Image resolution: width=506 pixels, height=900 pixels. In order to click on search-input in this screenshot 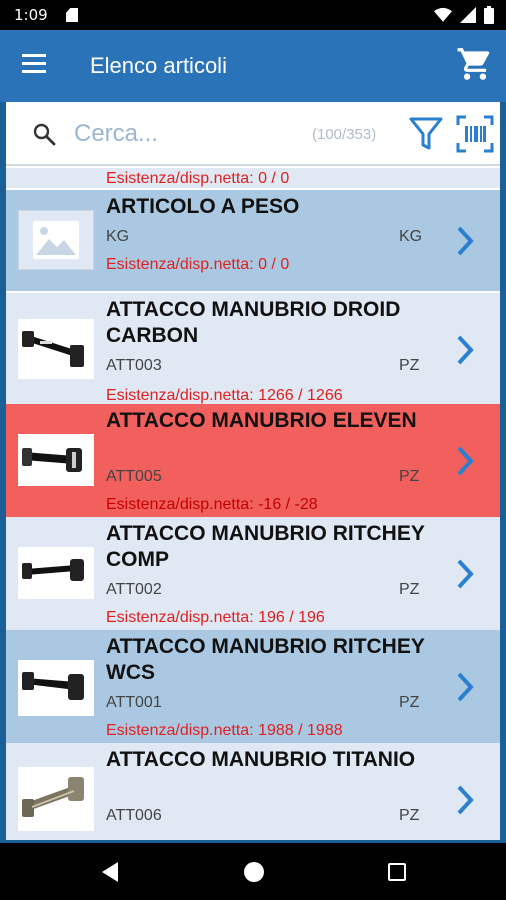, I will do `click(189, 134)`.